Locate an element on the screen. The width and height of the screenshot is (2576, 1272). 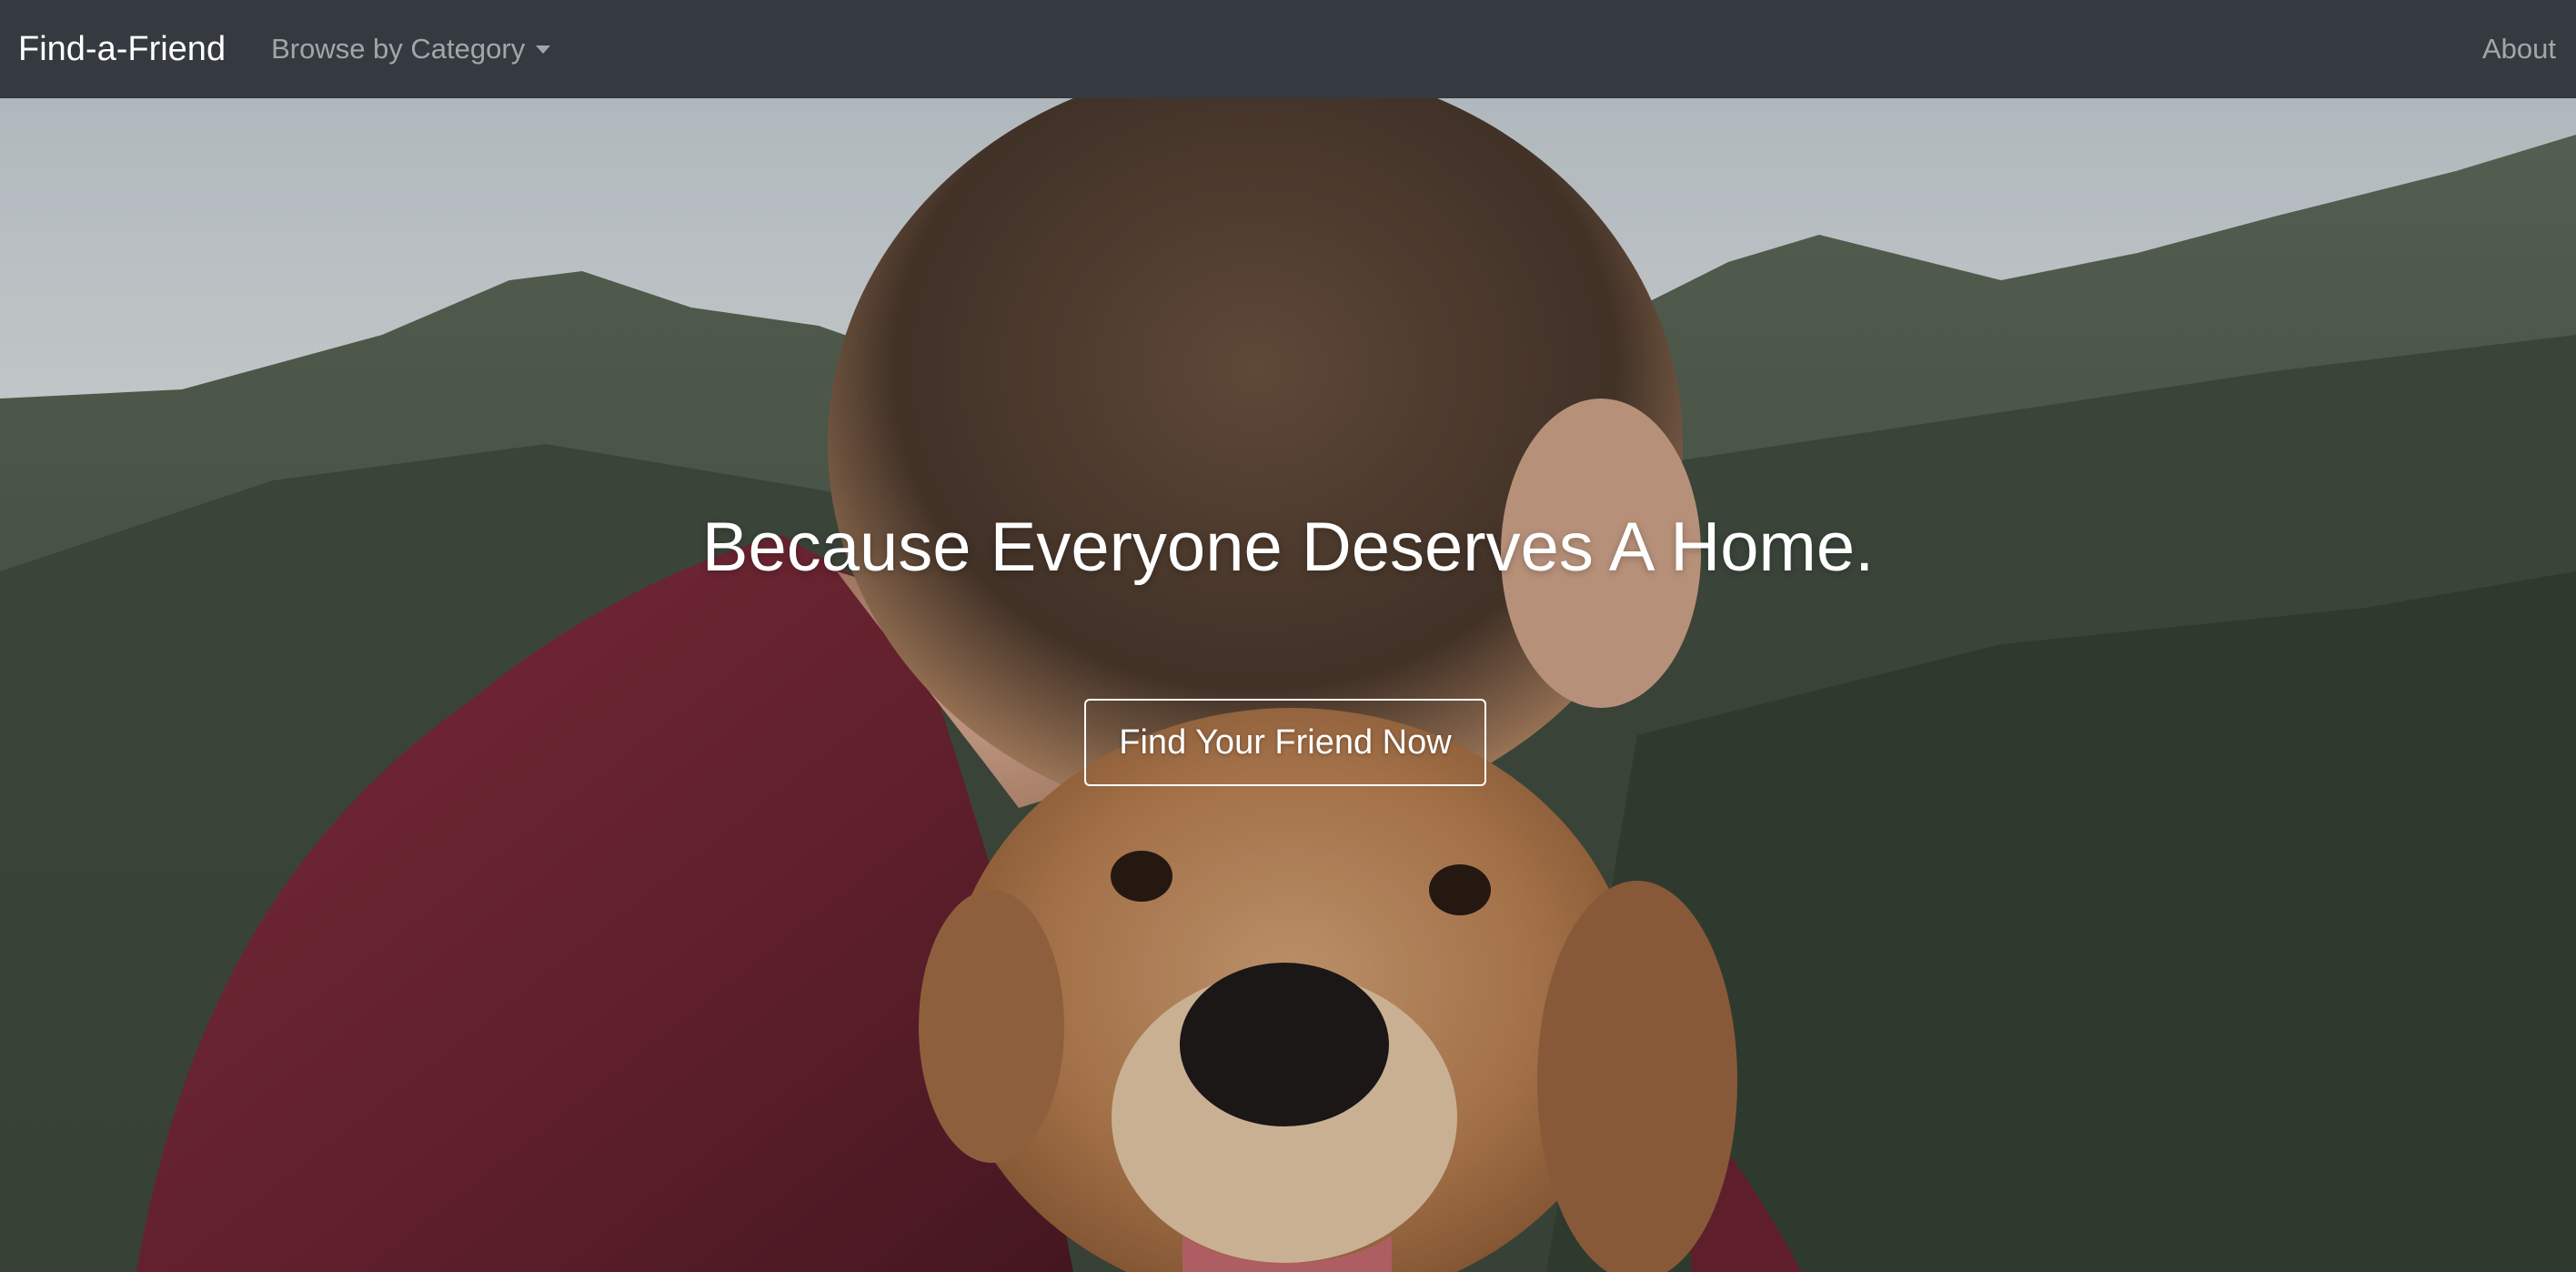
browse-category-label: Browse by Category is located at coordinates (398, 49).